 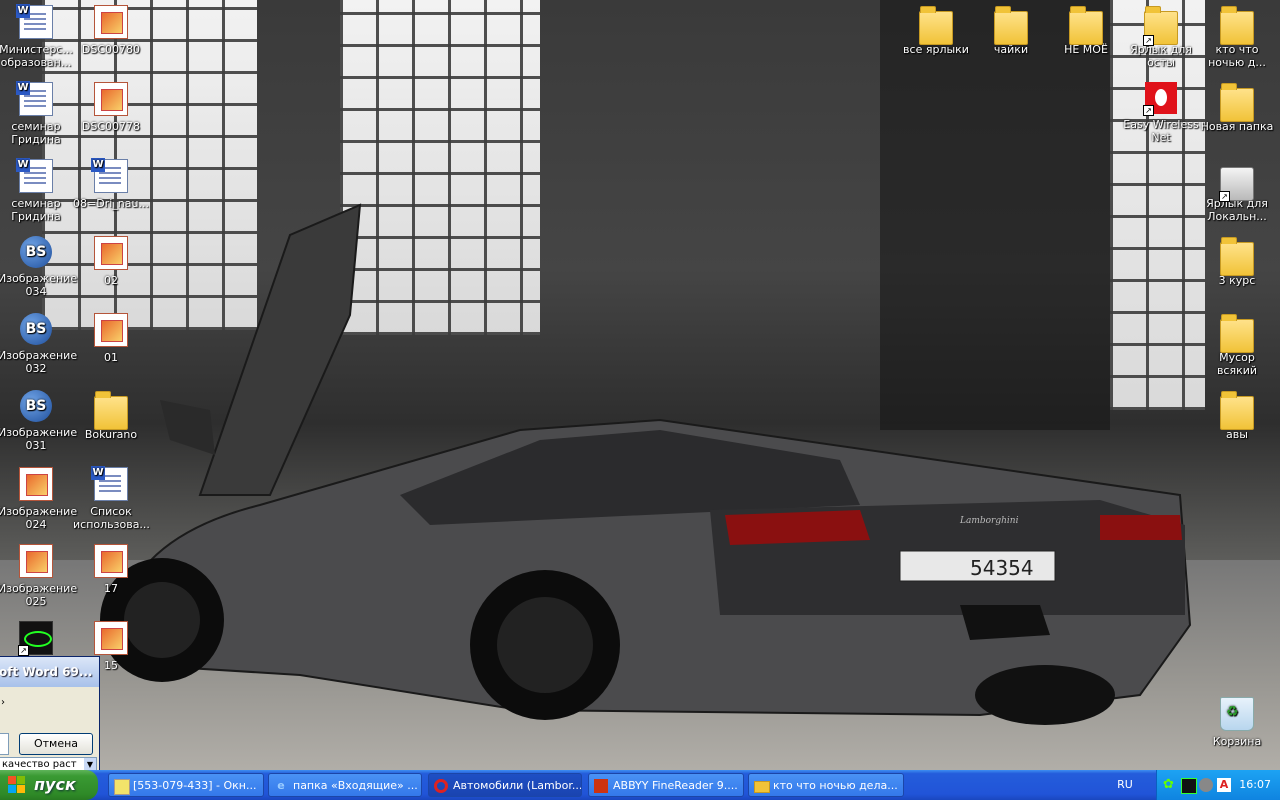 I want to click on desktop-icon-image-025: Изображение 025, so click(x=39, y=575).